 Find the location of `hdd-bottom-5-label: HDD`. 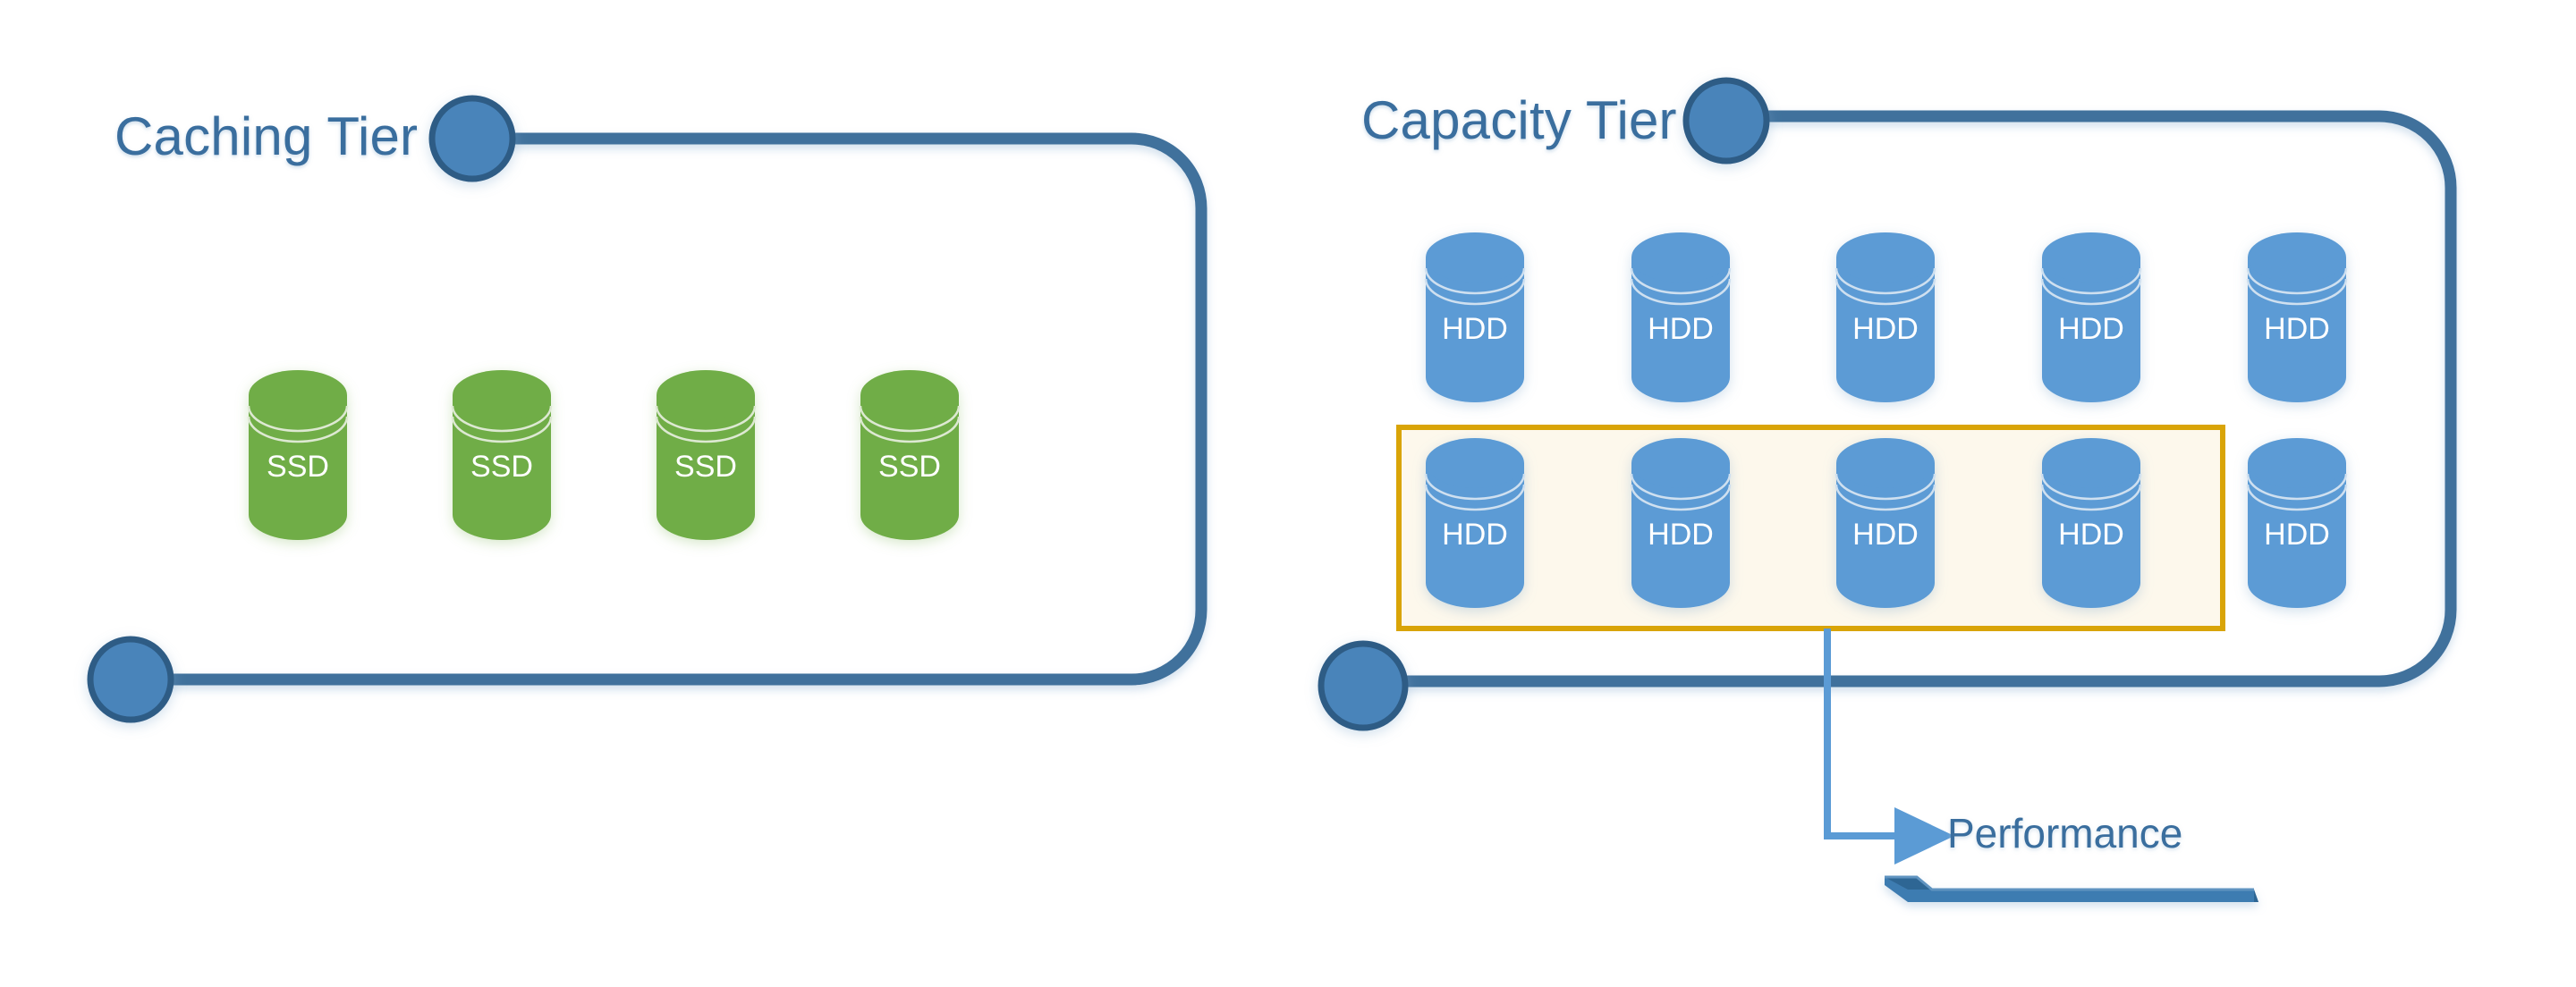

hdd-bottom-5-label: HDD is located at coordinates (2297, 535).